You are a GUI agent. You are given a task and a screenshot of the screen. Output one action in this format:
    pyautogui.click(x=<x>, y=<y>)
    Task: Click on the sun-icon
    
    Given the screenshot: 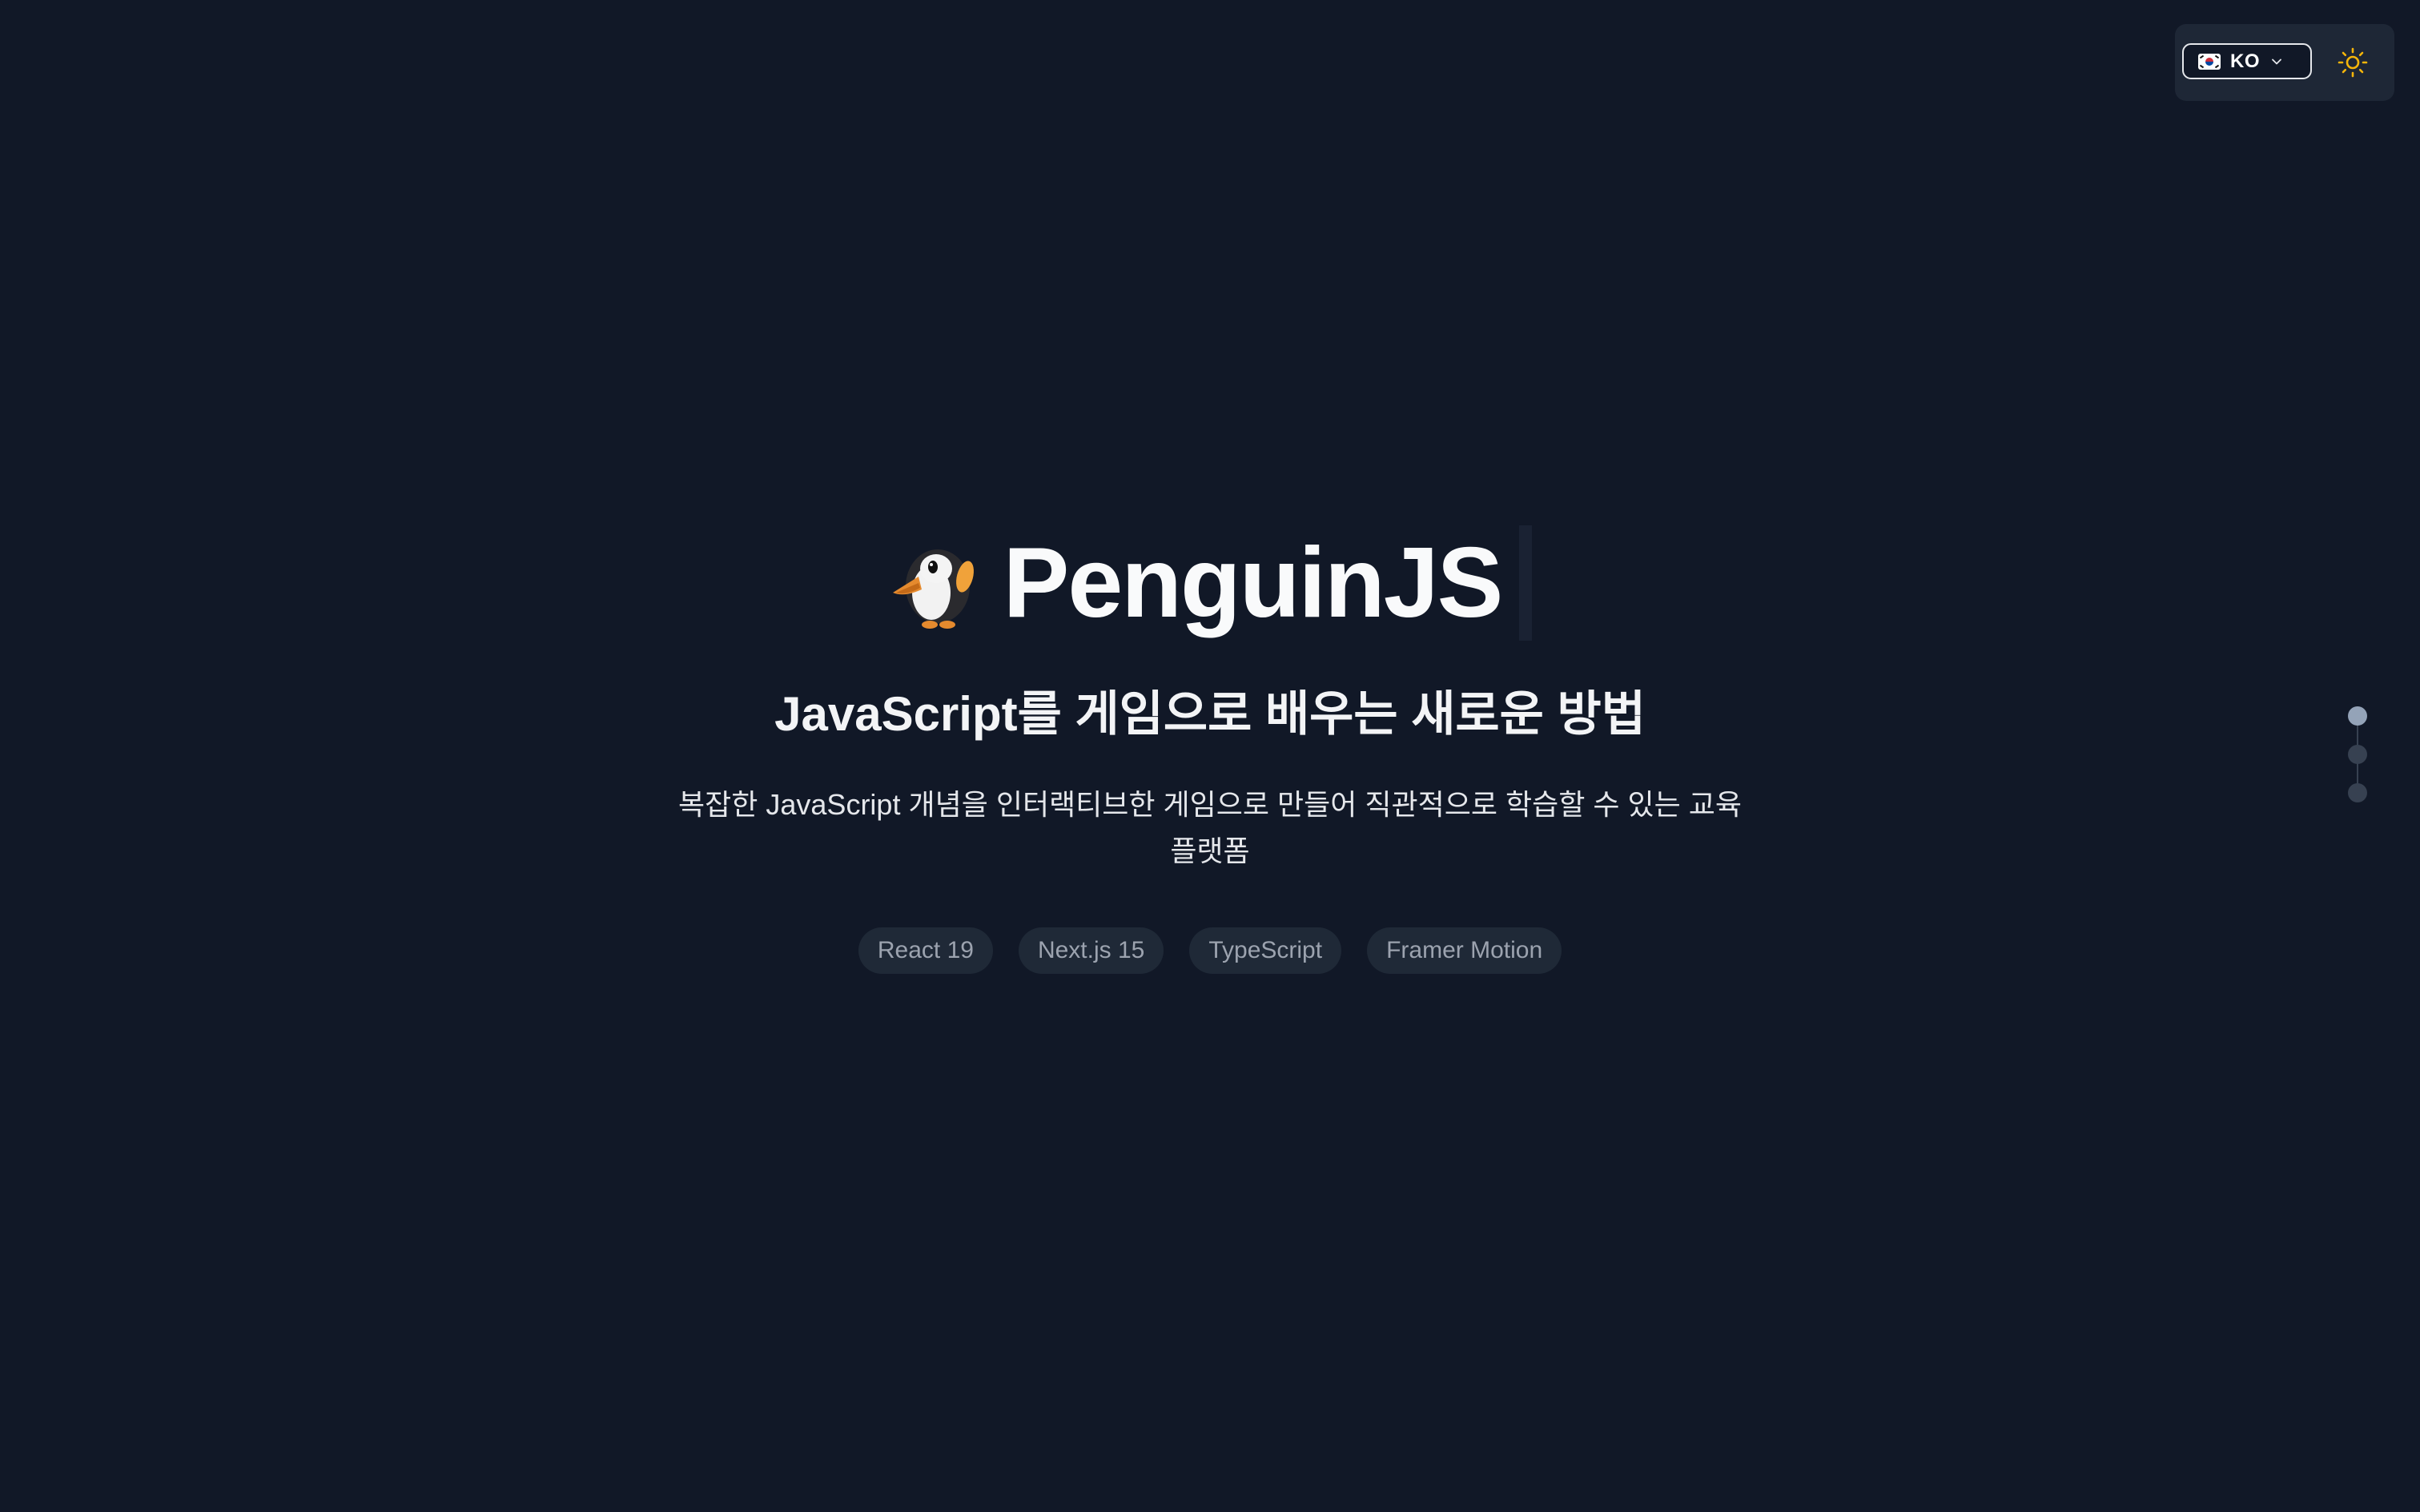 What is the action you would take?
    pyautogui.click(x=2353, y=62)
    